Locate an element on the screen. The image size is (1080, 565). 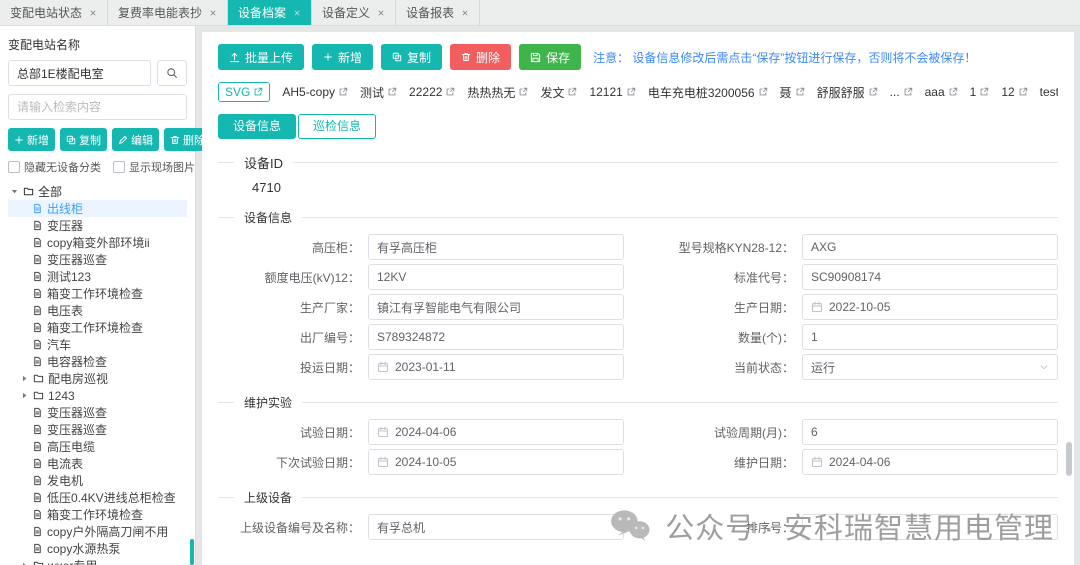
device-tag: 1 is located at coordinates (980, 92).